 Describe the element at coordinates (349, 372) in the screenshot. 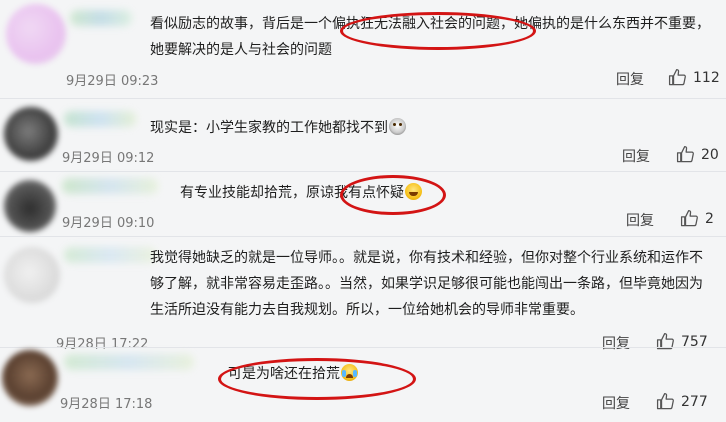

I see `crying-laughing-icon` at that location.